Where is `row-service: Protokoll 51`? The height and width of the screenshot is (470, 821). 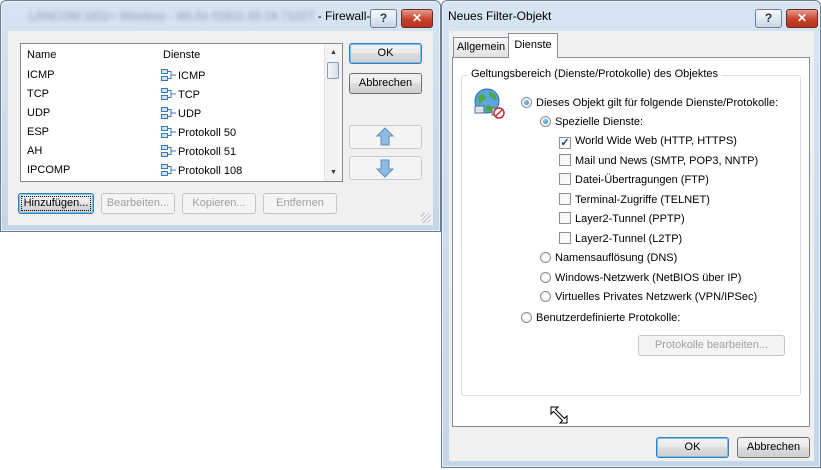
row-service: Protokoll 51 is located at coordinates (198, 151).